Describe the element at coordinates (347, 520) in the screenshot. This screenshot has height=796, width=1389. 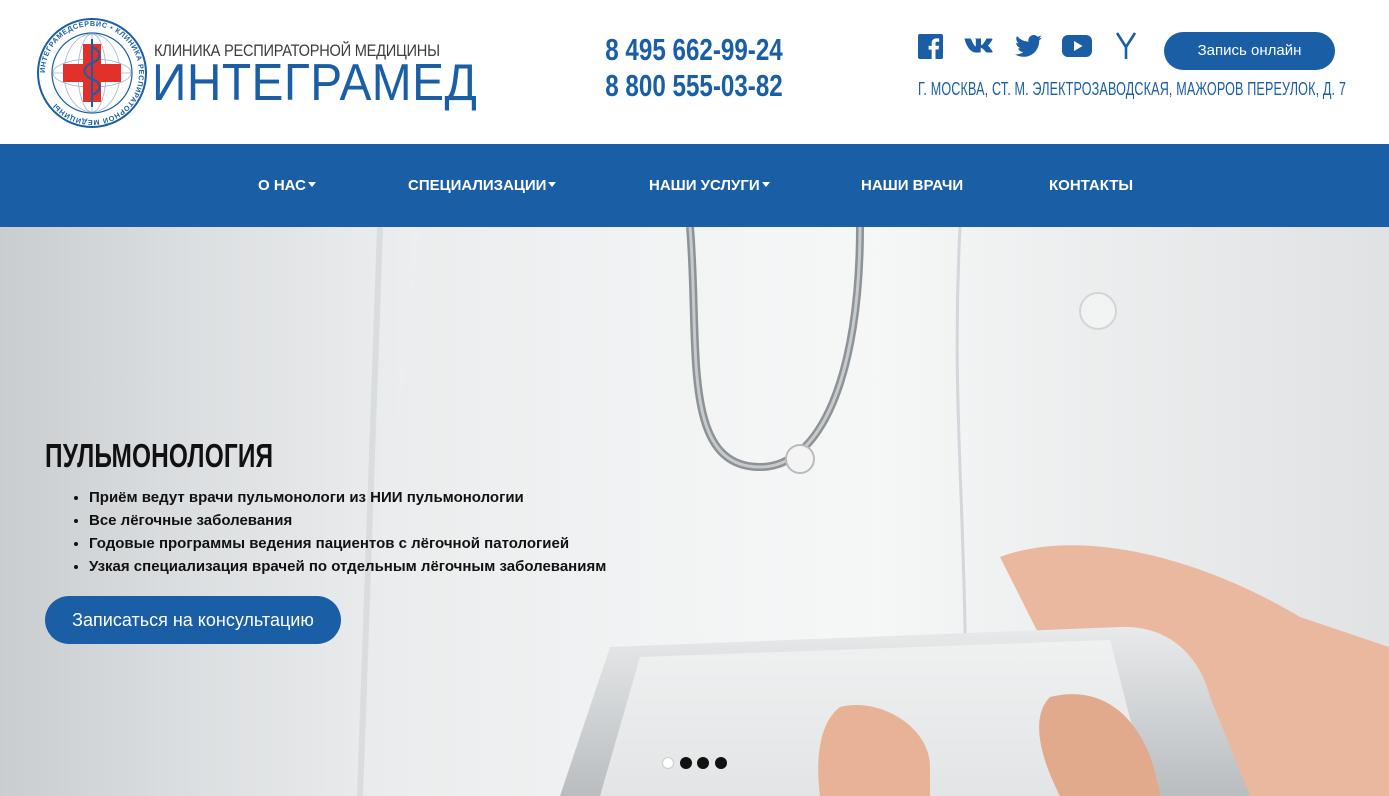
I see `list-item: Все лёгочные заболевания` at that location.